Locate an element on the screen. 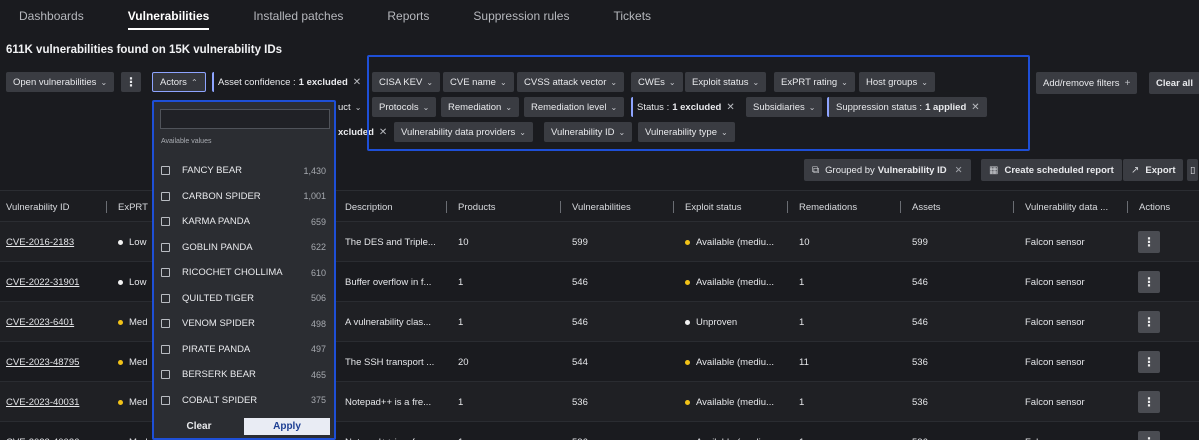 Image resolution: width=1199 pixels, height=440 pixels. assets-value-text: 536 is located at coordinates (920, 438).